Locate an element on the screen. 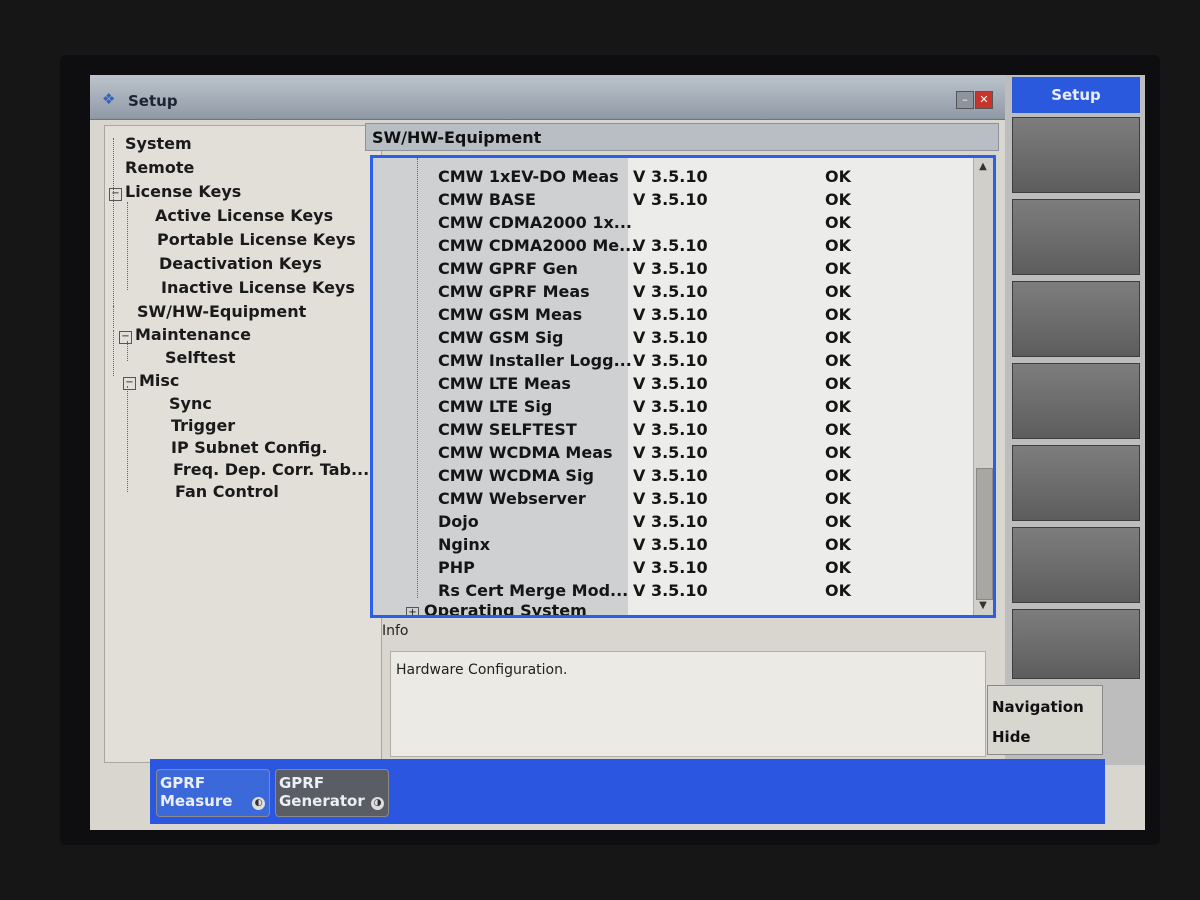 The width and height of the screenshot is (1200, 900). expand-icon: + is located at coordinates (412, 611).